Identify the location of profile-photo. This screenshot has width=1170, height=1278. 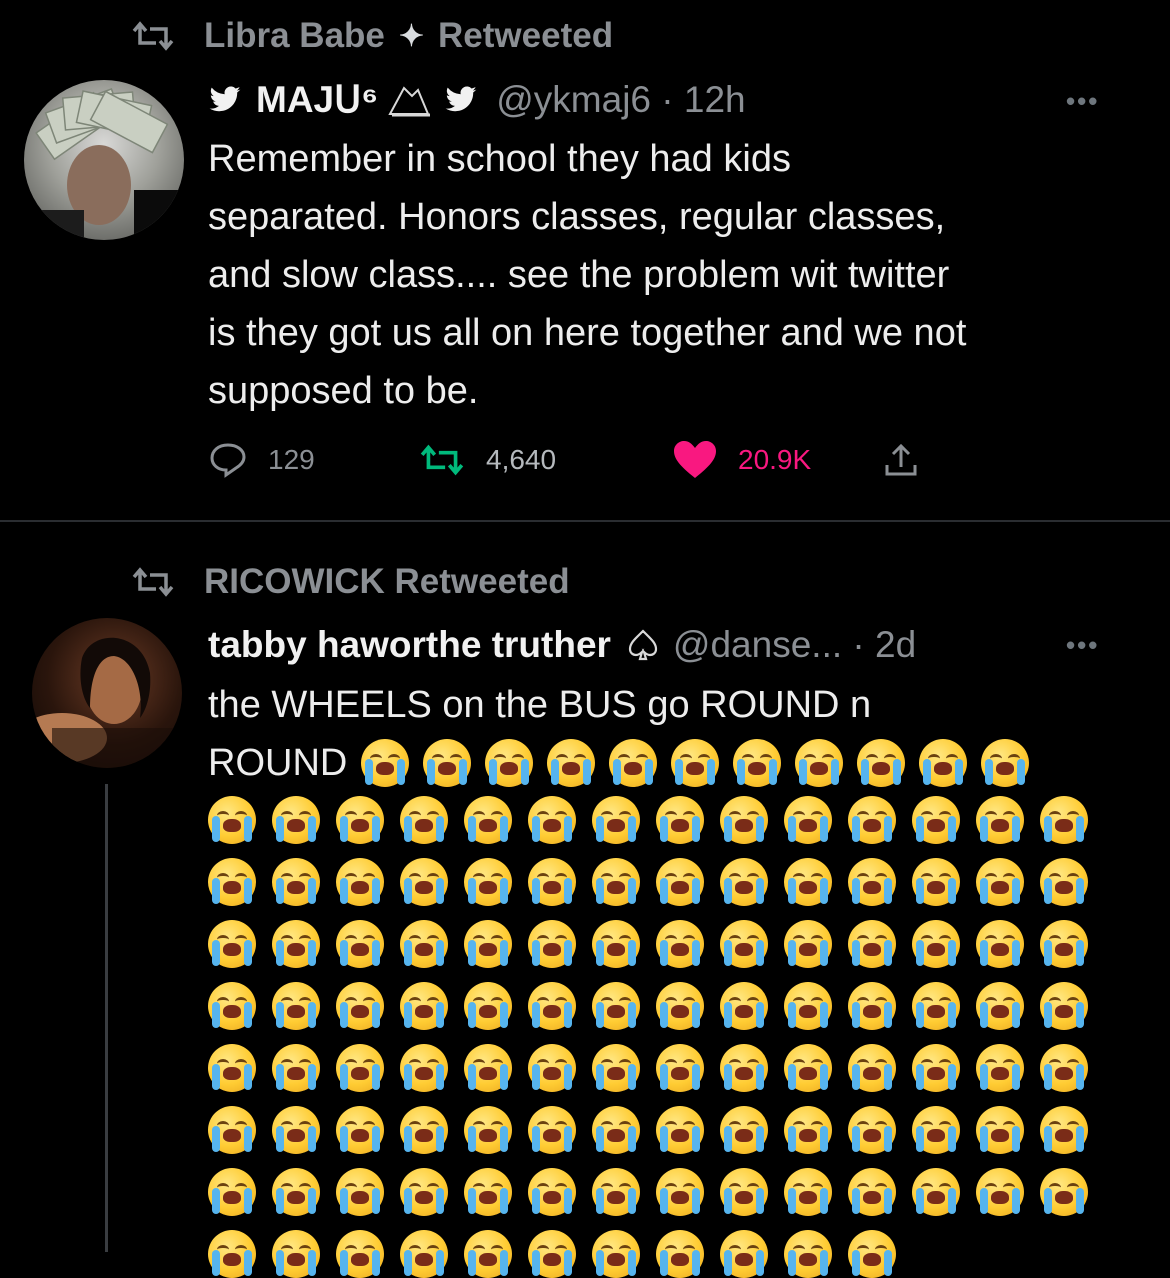
(107, 702).